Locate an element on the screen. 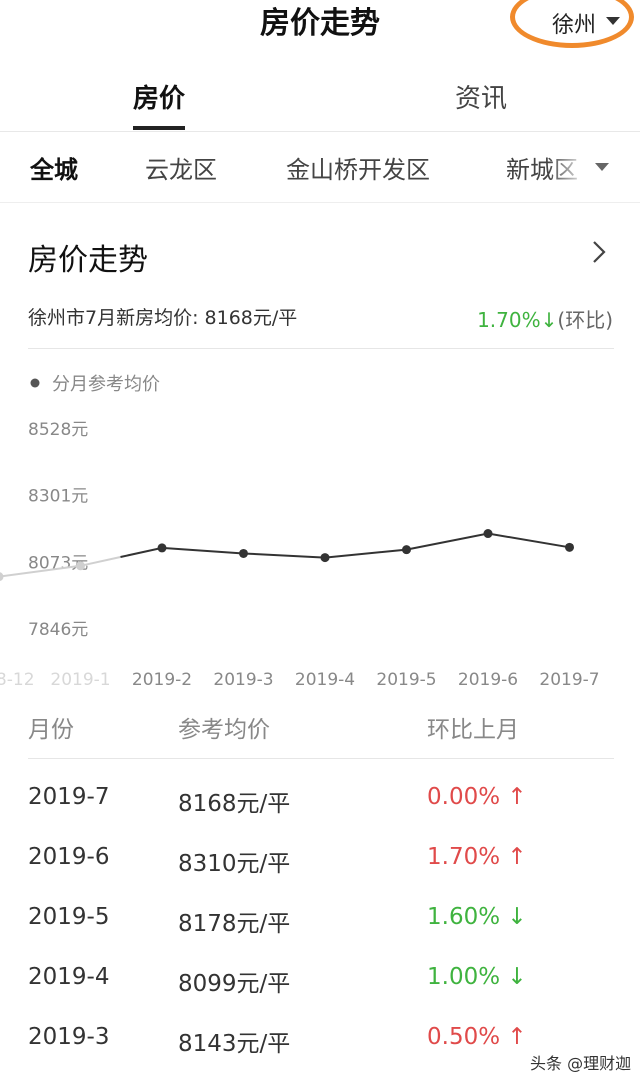 The height and width of the screenshot is (1084, 640). x-tick-label: 2018-12 is located at coordinates (17, 680).